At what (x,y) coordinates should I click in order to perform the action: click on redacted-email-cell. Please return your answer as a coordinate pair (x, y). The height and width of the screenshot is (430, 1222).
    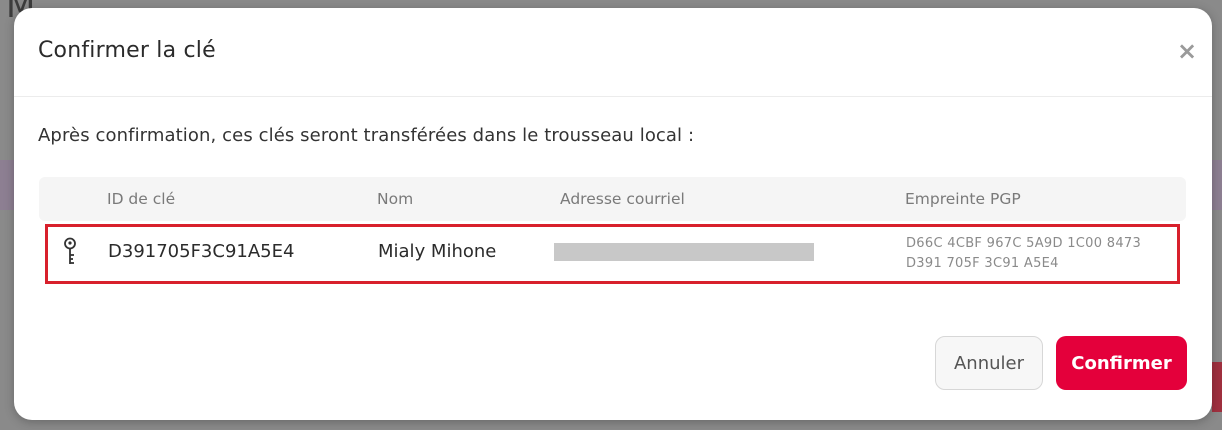
    Looking at the image, I should click on (684, 252).